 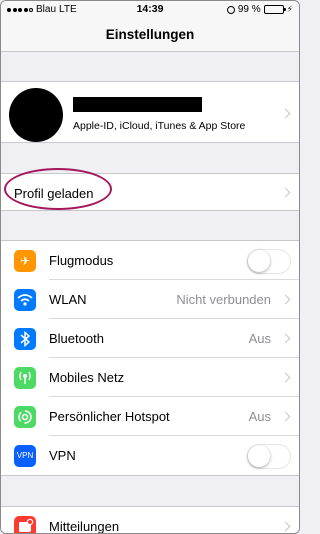 What do you see at coordinates (249, 9) in the screenshot?
I see `battery-percent: 99 %` at bounding box center [249, 9].